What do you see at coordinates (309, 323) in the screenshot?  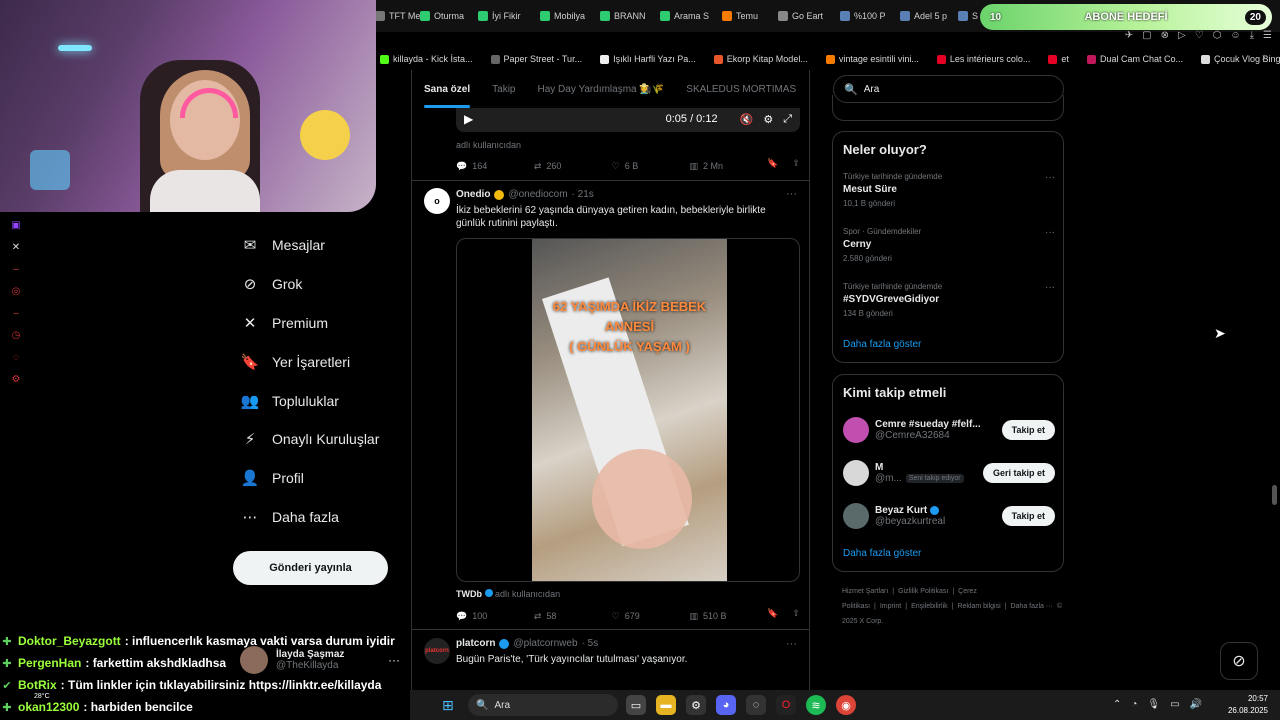 I see `nav-item-x-premium: ✕ Premium` at bounding box center [309, 323].